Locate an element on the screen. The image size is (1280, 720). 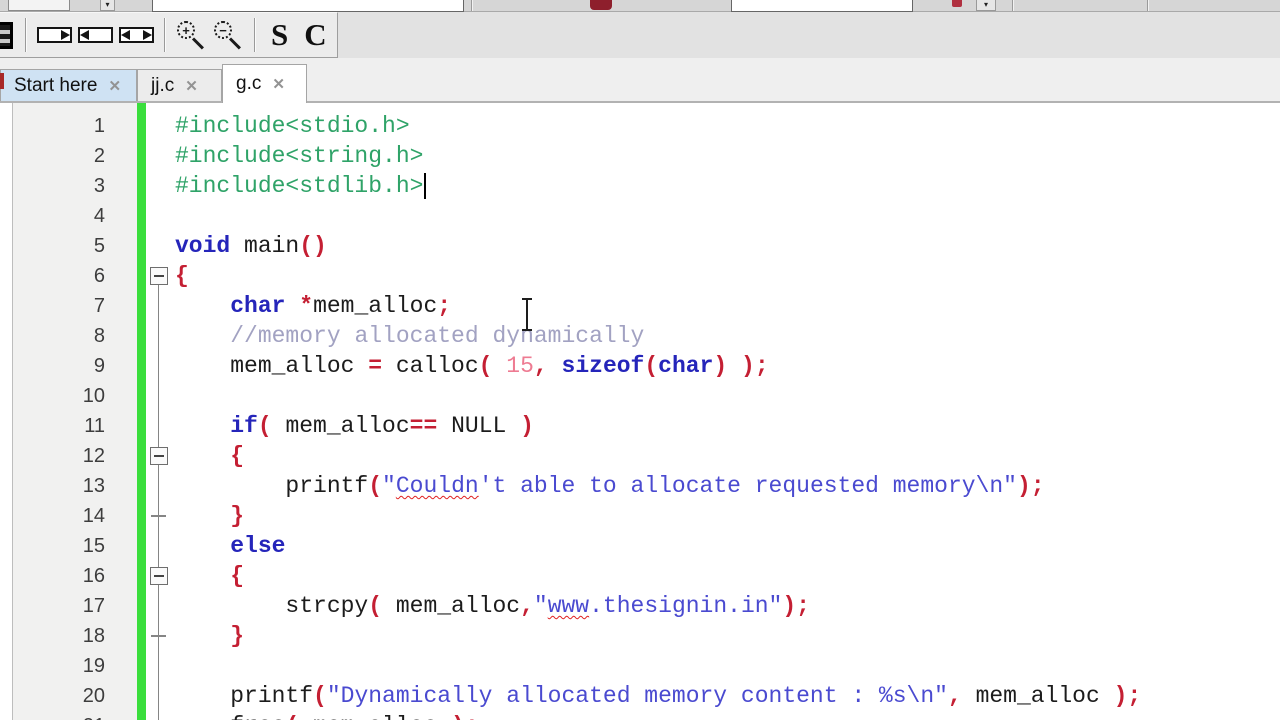
zoom-out-icon-glyph: − is located at coordinates (223, 29).